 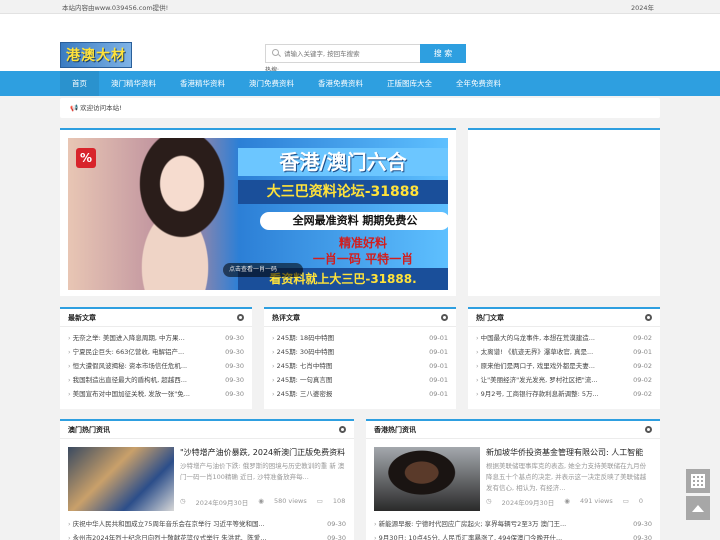 What do you see at coordinates (207, 524) in the screenshot?
I see `list-item: 庆祝中华人民共和国成立75周年音乐会在京举行 习近平等党和国...09-30` at bounding box center [207, 524].